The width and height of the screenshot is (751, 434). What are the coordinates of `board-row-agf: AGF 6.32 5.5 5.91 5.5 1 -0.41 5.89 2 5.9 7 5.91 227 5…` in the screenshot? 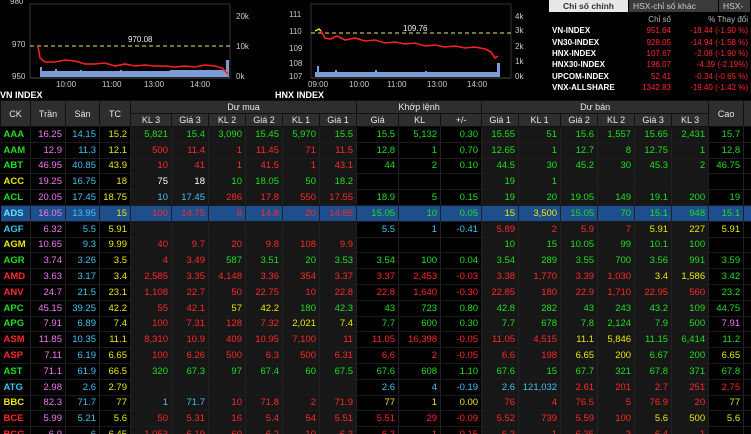 It's located at (375, 229).